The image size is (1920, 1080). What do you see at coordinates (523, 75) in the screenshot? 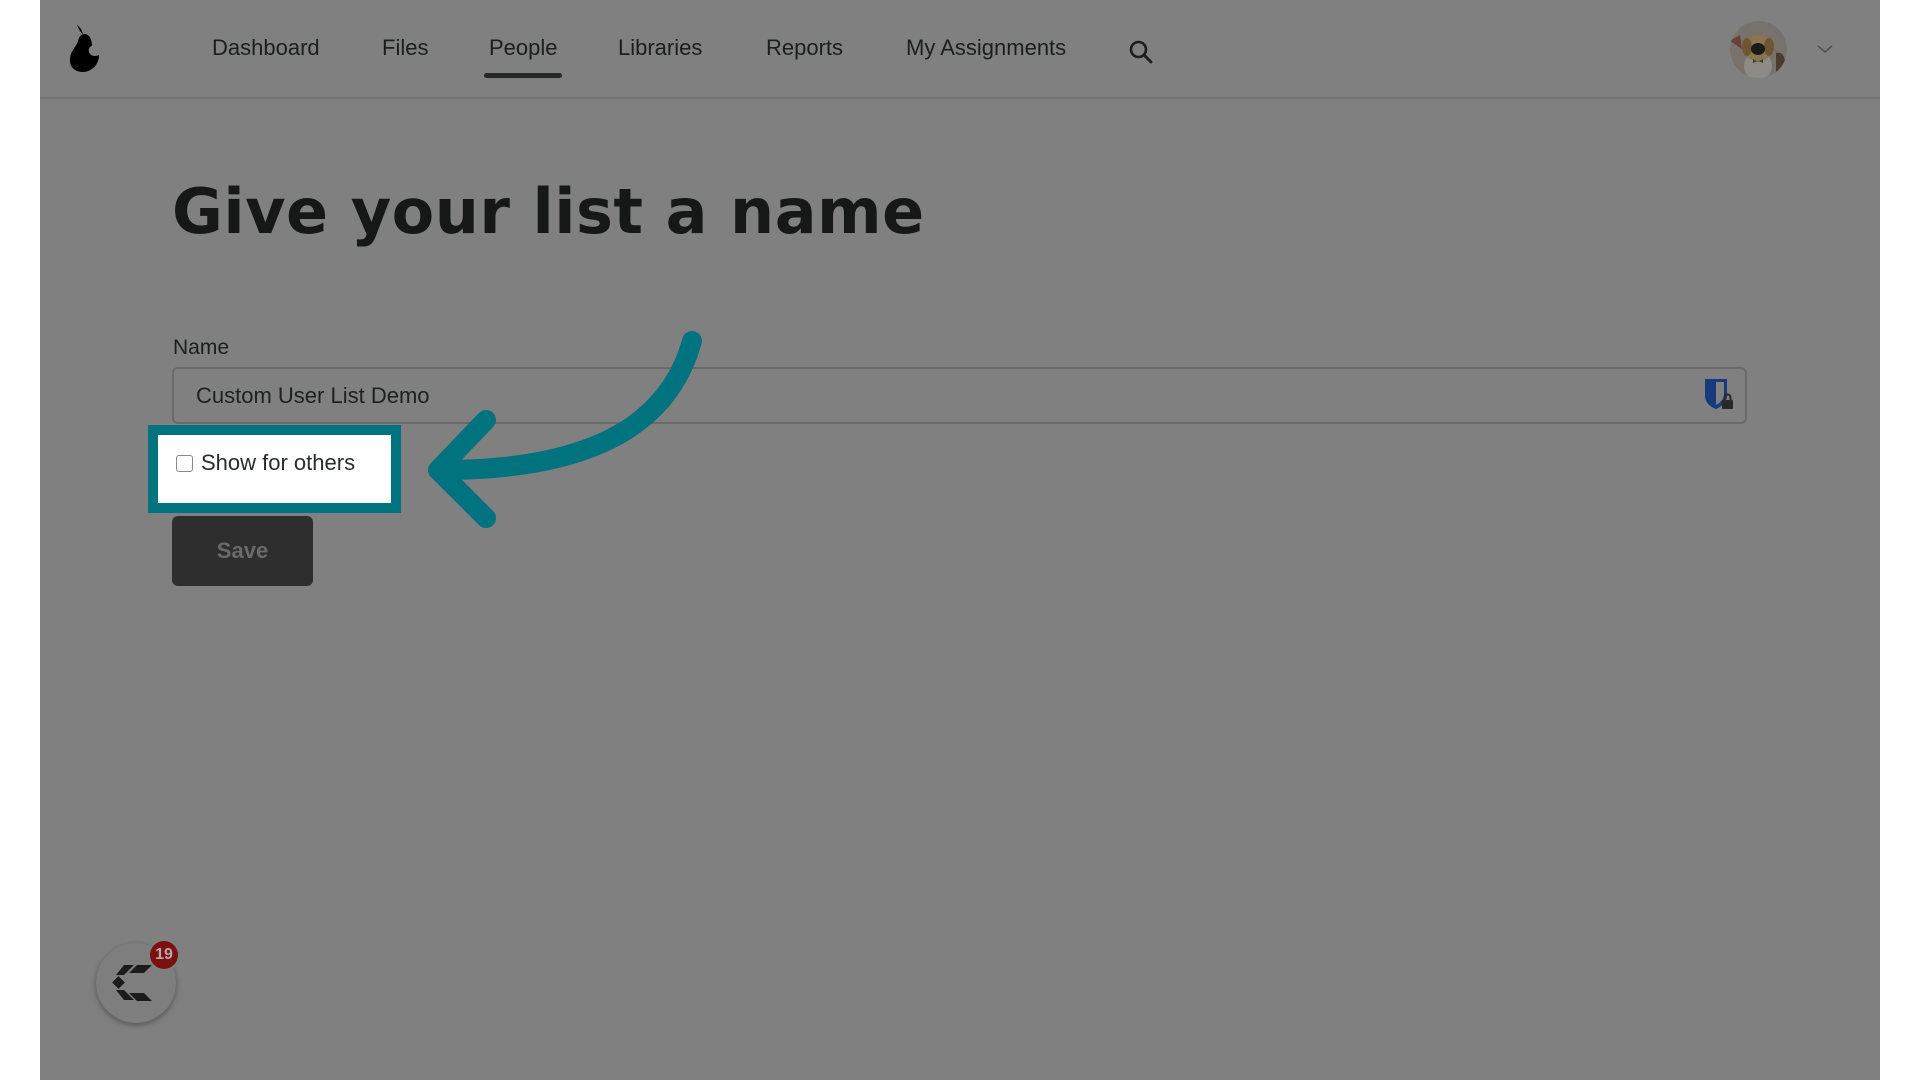
I see `active-nav-indicator` at bounding box center [523, 75].